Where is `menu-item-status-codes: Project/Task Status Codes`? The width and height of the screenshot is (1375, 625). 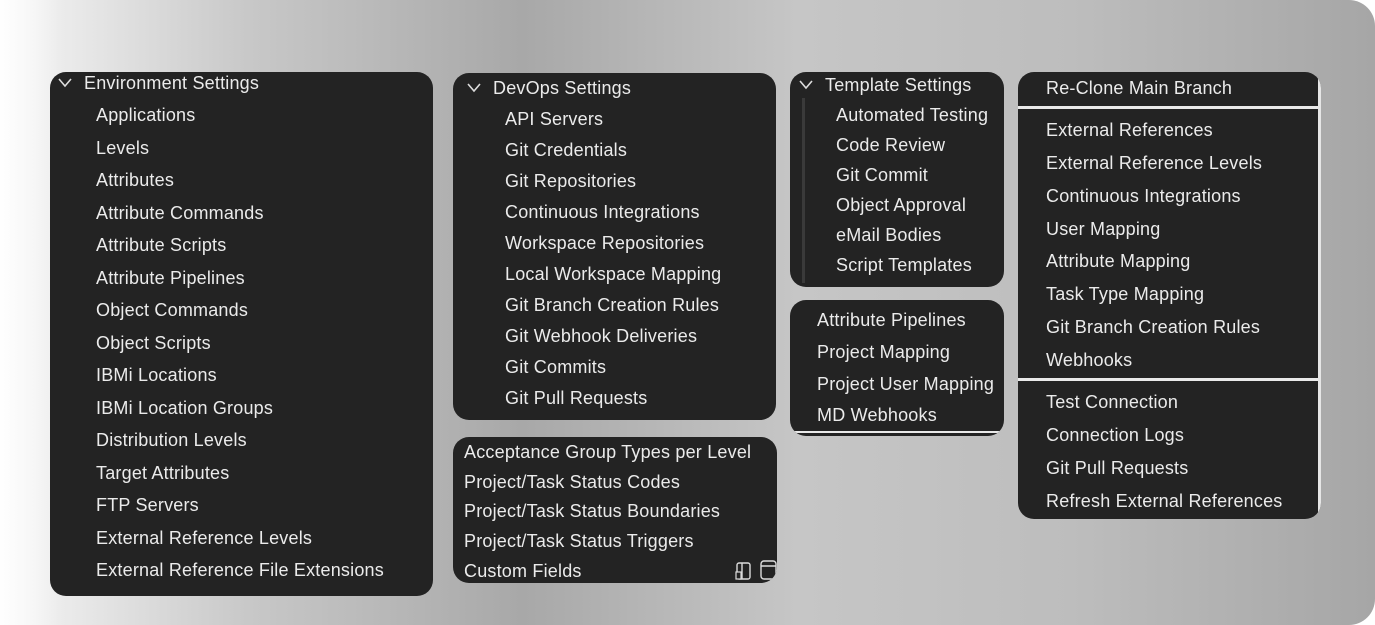
menu-item-status-codes: Project/Task Status Codes is located at coordinates (572, 482).